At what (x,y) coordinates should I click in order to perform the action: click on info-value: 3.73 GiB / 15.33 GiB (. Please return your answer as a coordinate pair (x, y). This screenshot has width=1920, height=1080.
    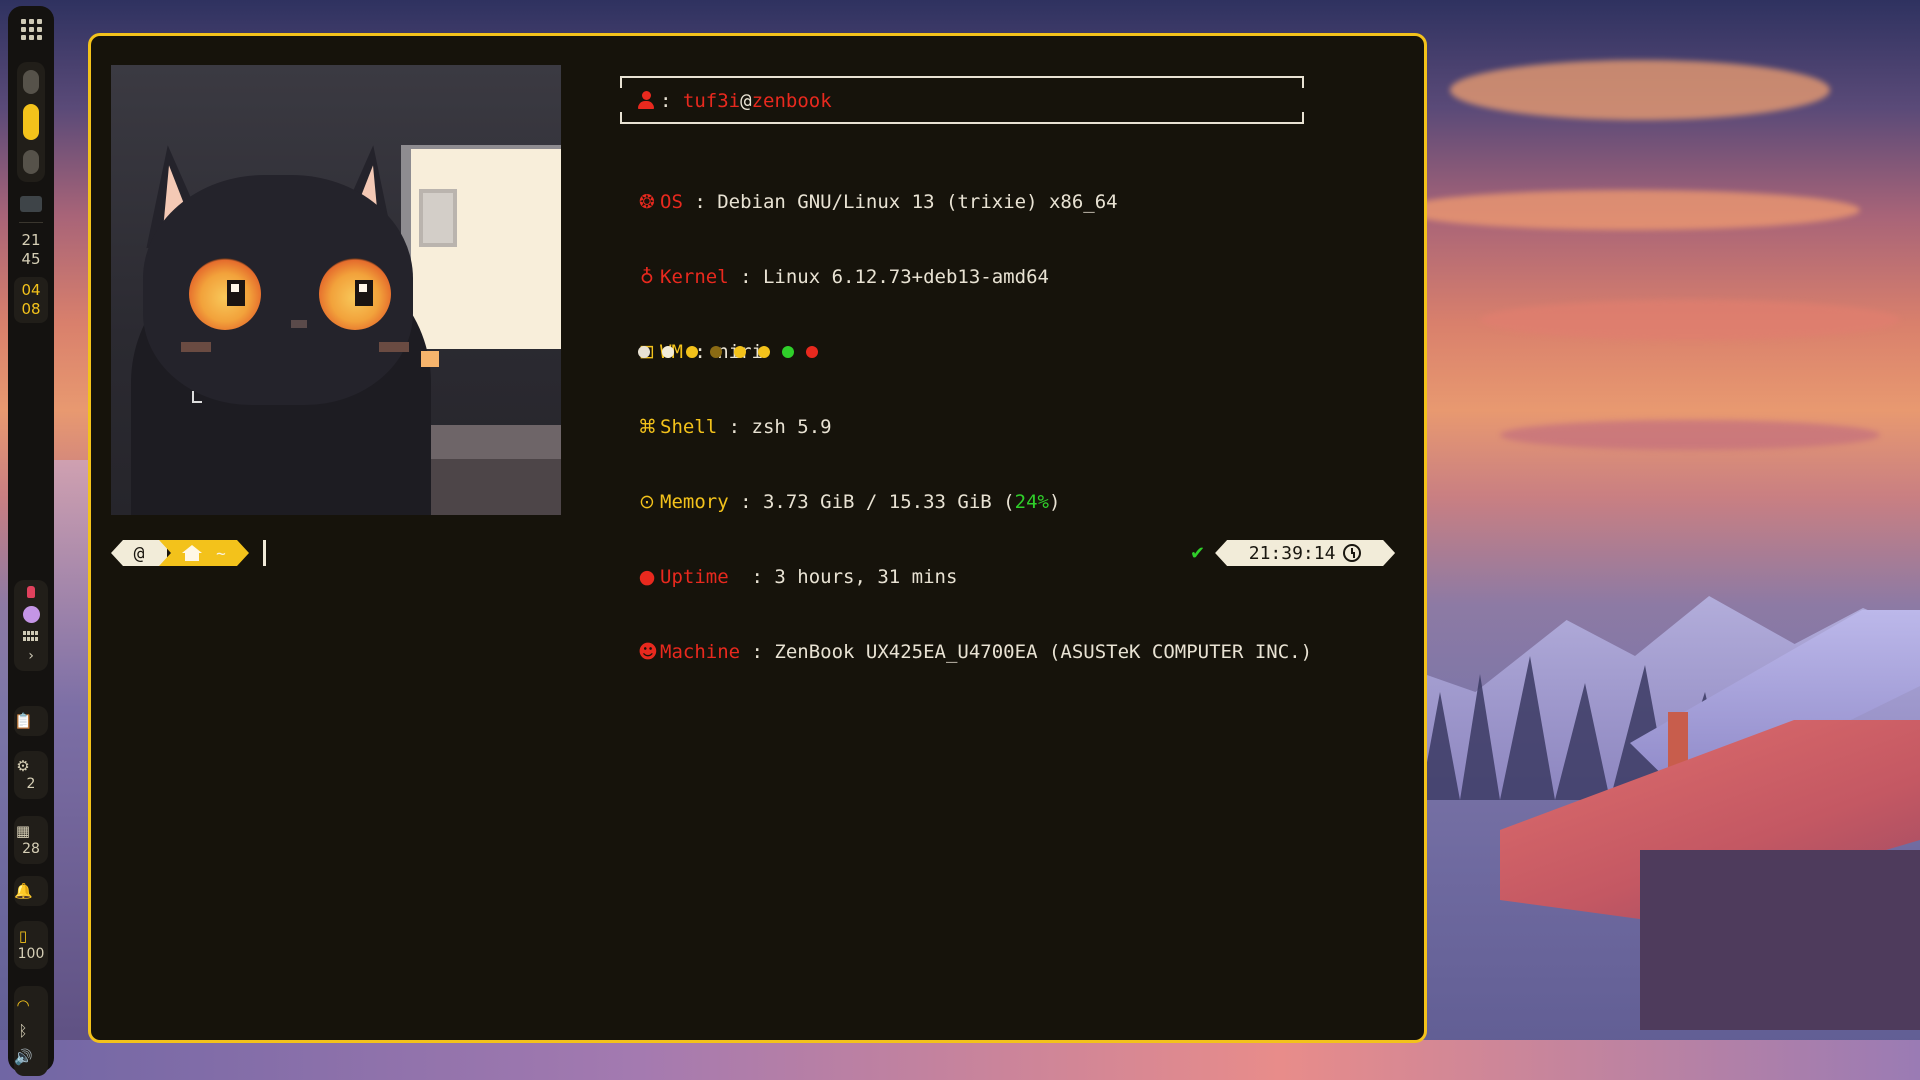
    Looking at the image, I should click on (888, 502).